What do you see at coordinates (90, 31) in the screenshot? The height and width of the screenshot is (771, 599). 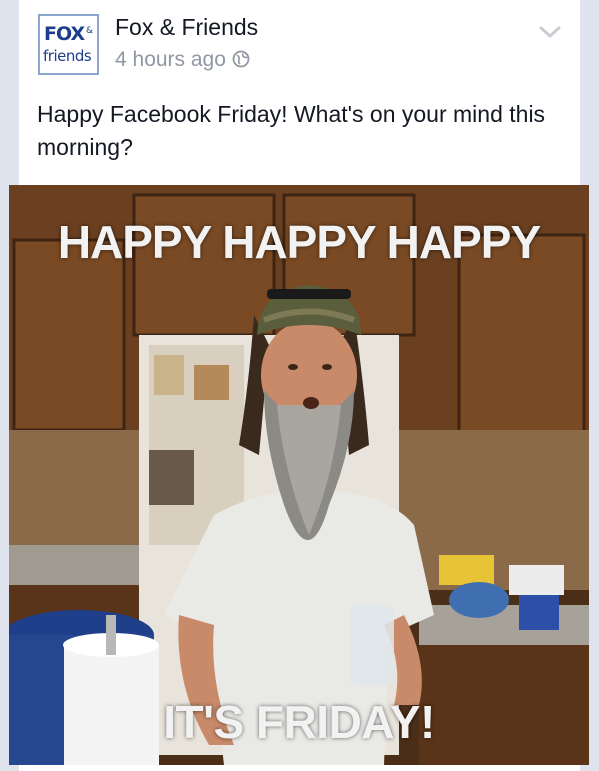 I see `logo-ampersand: &` at bounding box center [90, 31].